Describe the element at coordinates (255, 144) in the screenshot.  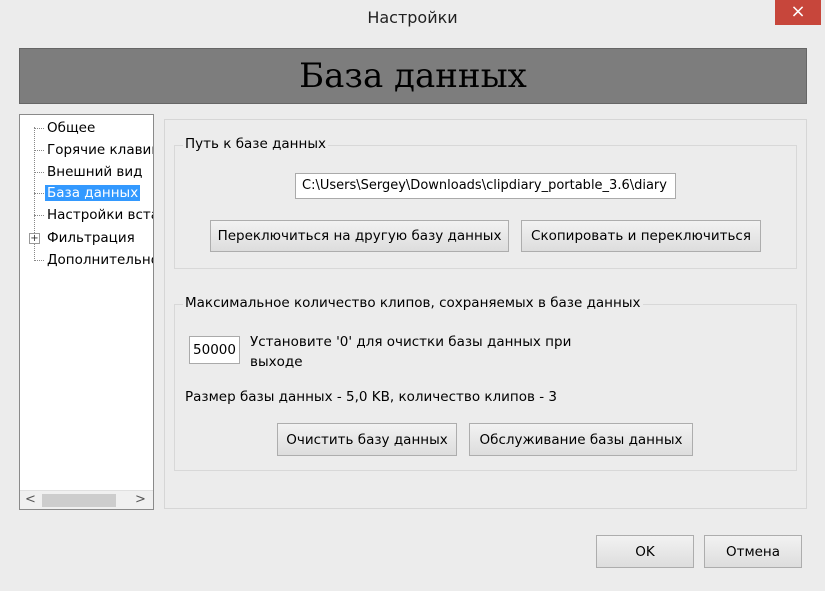
I see `db-path-group-title: Путь к базе данных` at that location.